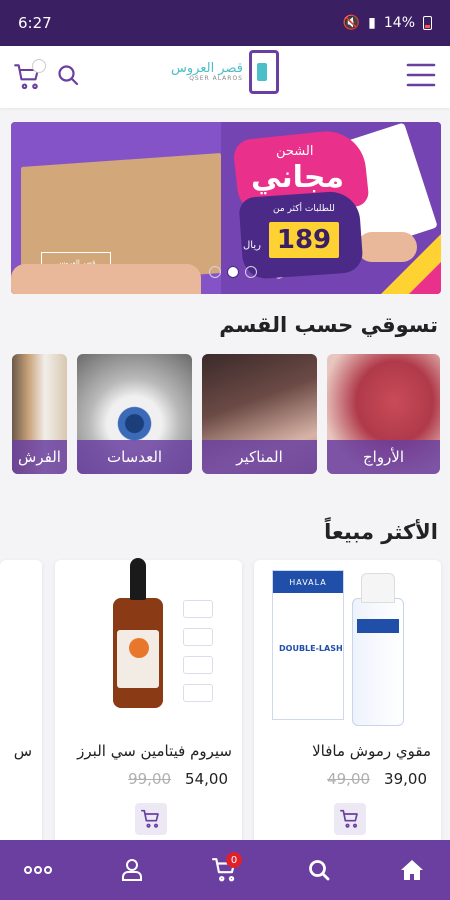  What do you see at coordinates (328, 325) in the screenshot?
I see `categories-title: تسوقي حسب القسم` at bounding box center [328, 325].